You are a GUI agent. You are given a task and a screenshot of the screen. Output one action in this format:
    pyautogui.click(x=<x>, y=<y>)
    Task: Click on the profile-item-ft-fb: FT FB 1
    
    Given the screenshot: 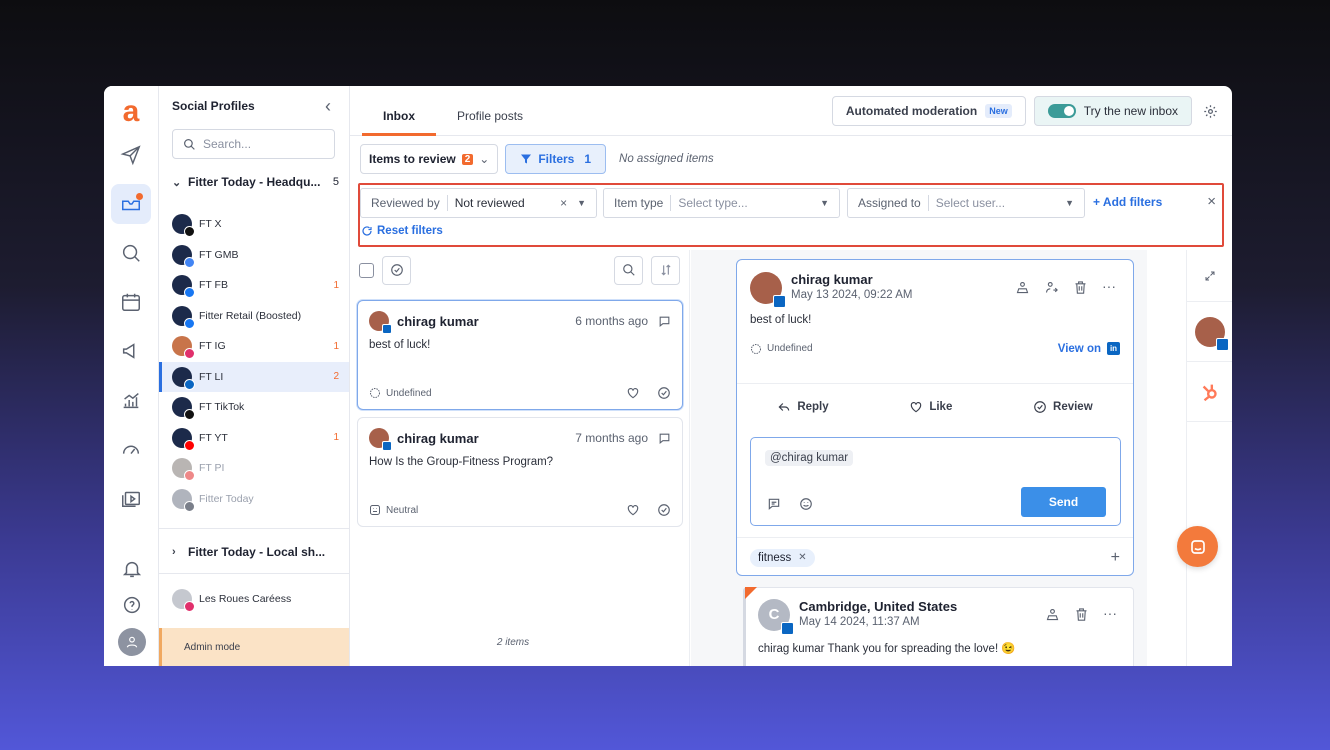 What is the action you would take?
    pyautogui.click(x=254, y=285)
    